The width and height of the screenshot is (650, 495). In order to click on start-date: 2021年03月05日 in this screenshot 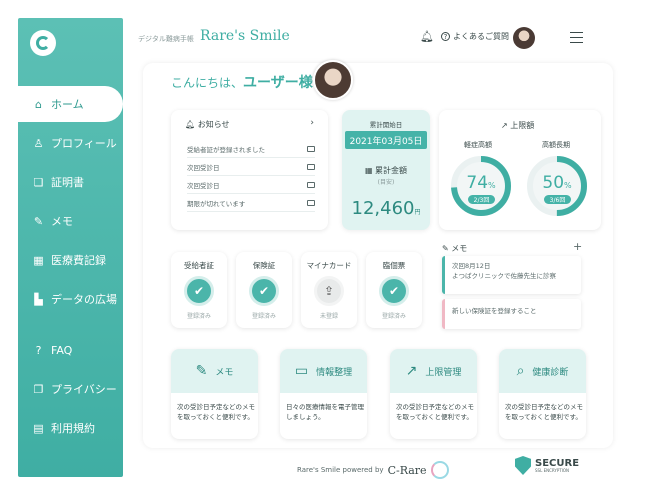, I will do `click(386, 140)`.